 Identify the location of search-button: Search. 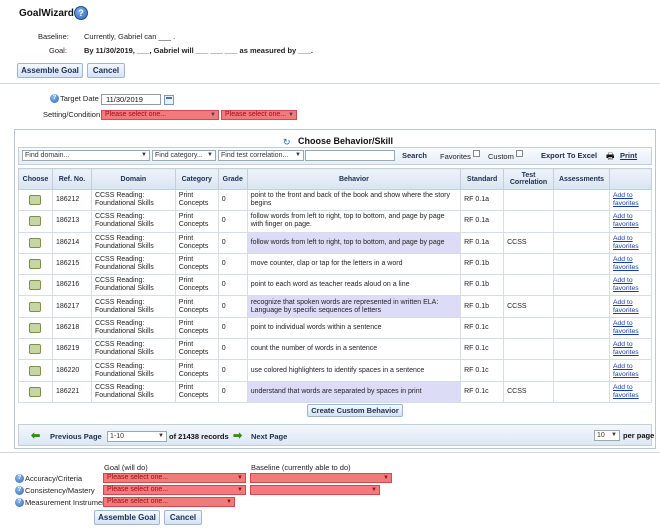
(414, 155).